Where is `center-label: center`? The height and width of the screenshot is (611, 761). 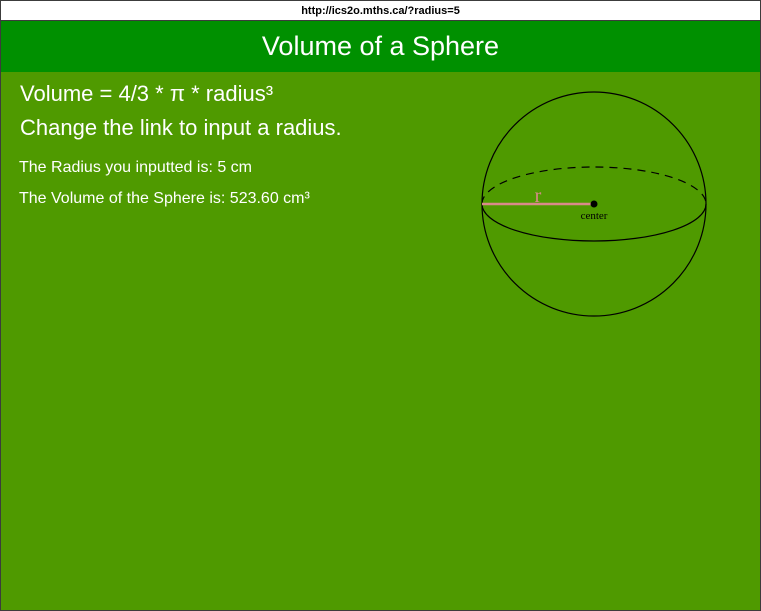
center-label: center is located at coordinates (594, 216).